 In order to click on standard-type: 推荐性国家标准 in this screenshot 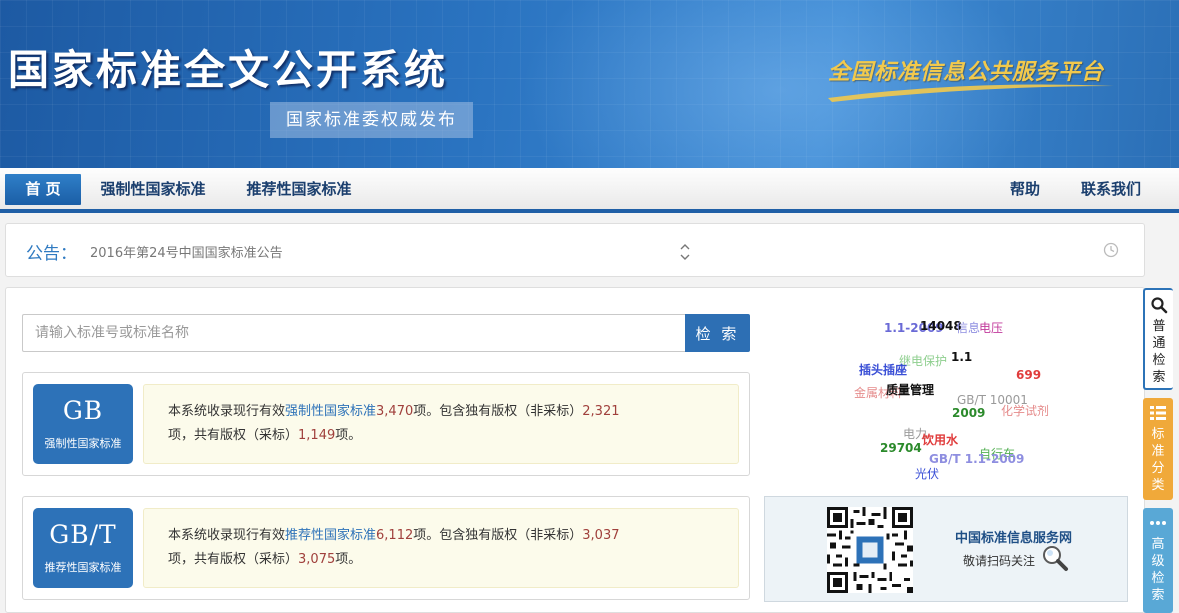, I will do `click(83, 567)`.